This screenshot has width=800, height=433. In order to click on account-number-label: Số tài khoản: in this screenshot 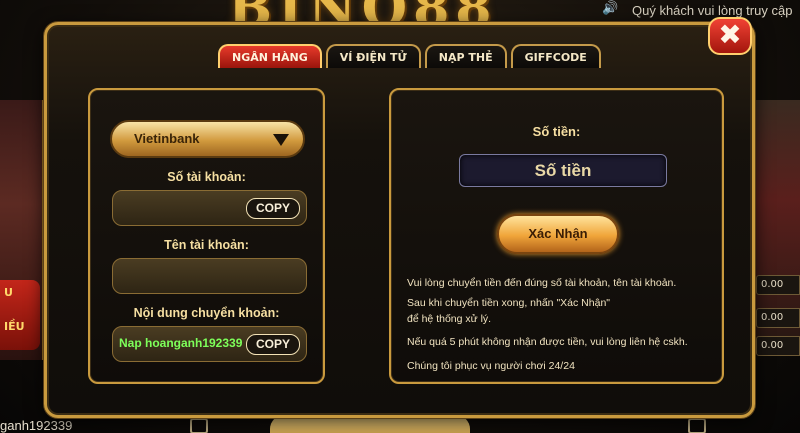, I will do `click(206, 177)`.